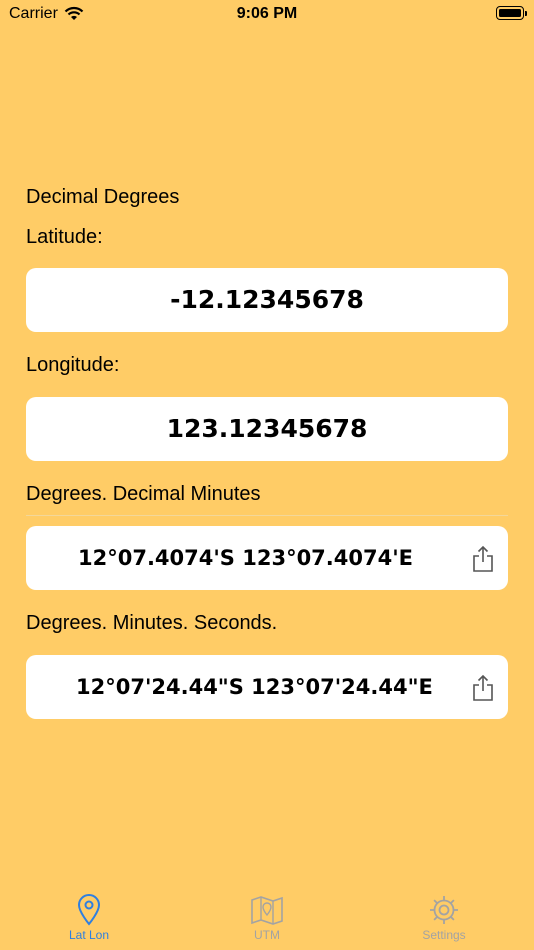  I want to click on dms-field: 12°07'24.44"S 123°07'24.44"E, so click(267, 687).